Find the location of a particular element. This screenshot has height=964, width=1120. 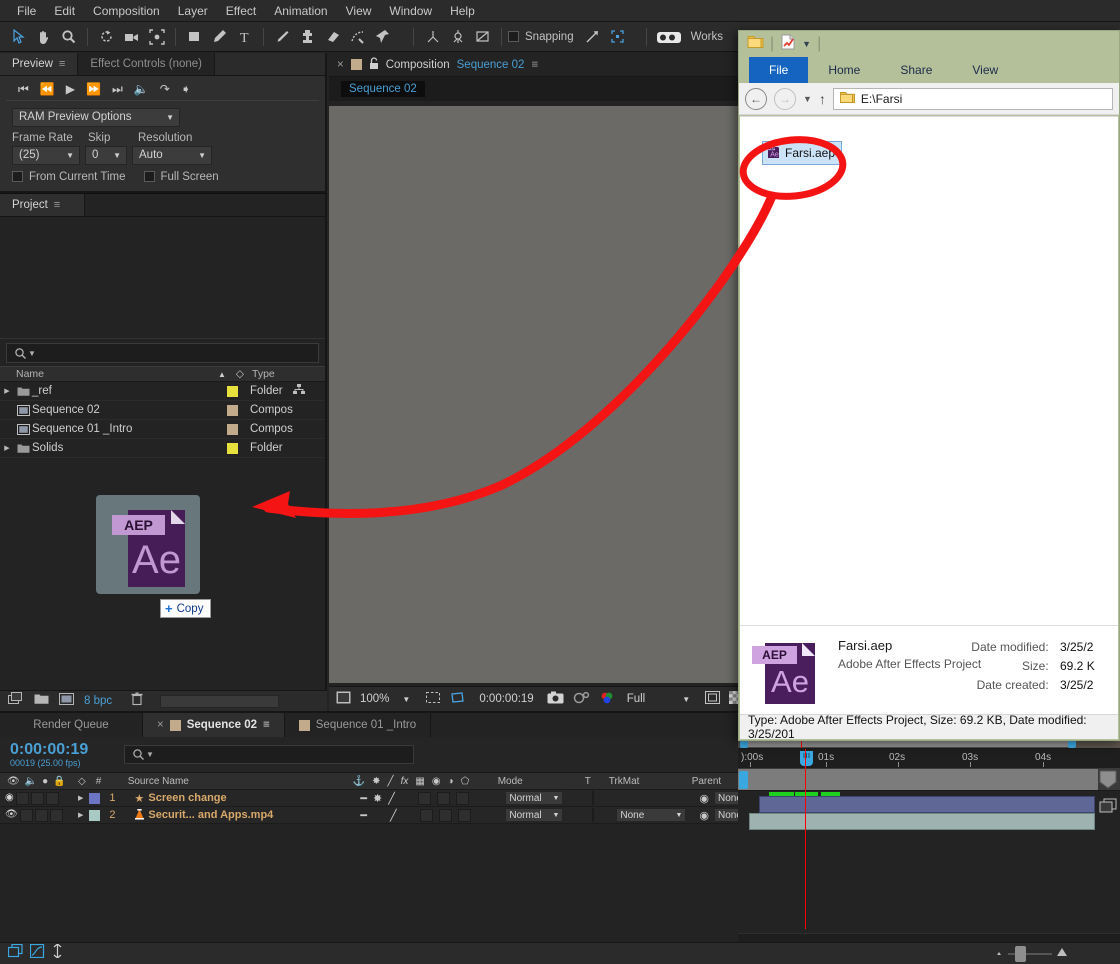

menu-item-file: File is located at coordinates (26, 11).